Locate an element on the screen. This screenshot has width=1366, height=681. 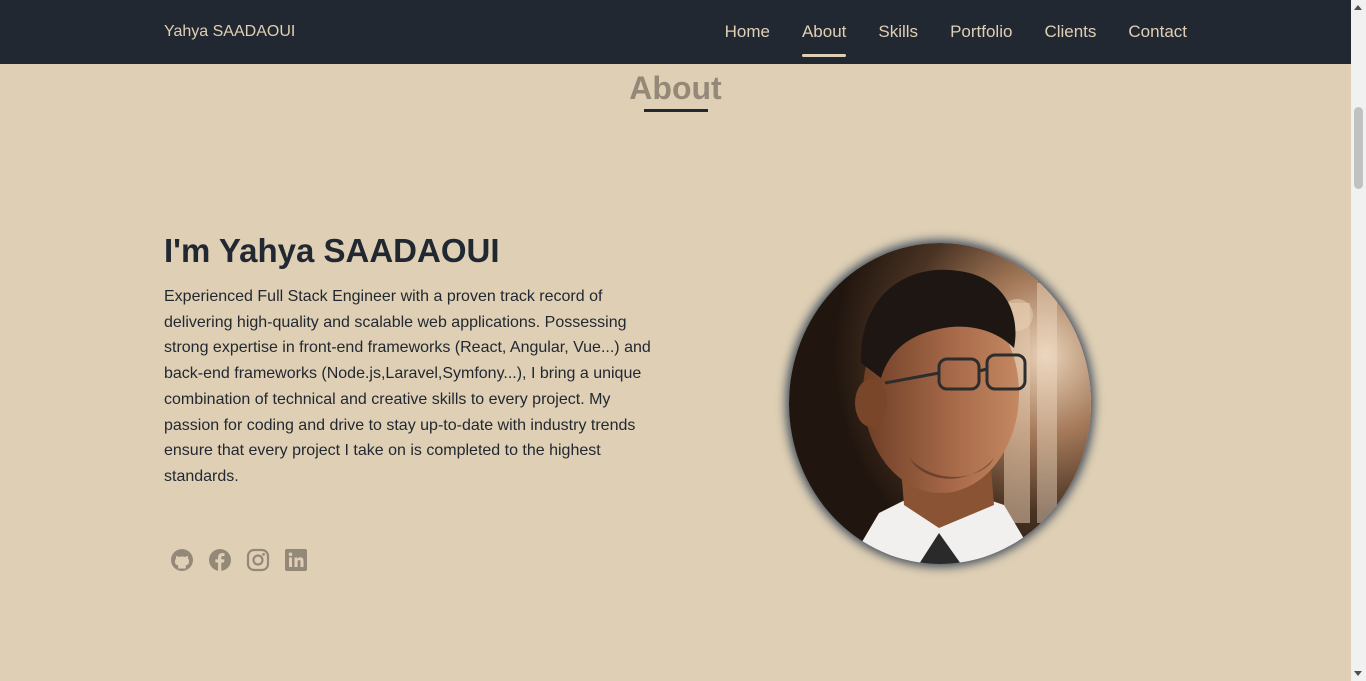
page-scrollbar is located at coordinates (1358, 340).